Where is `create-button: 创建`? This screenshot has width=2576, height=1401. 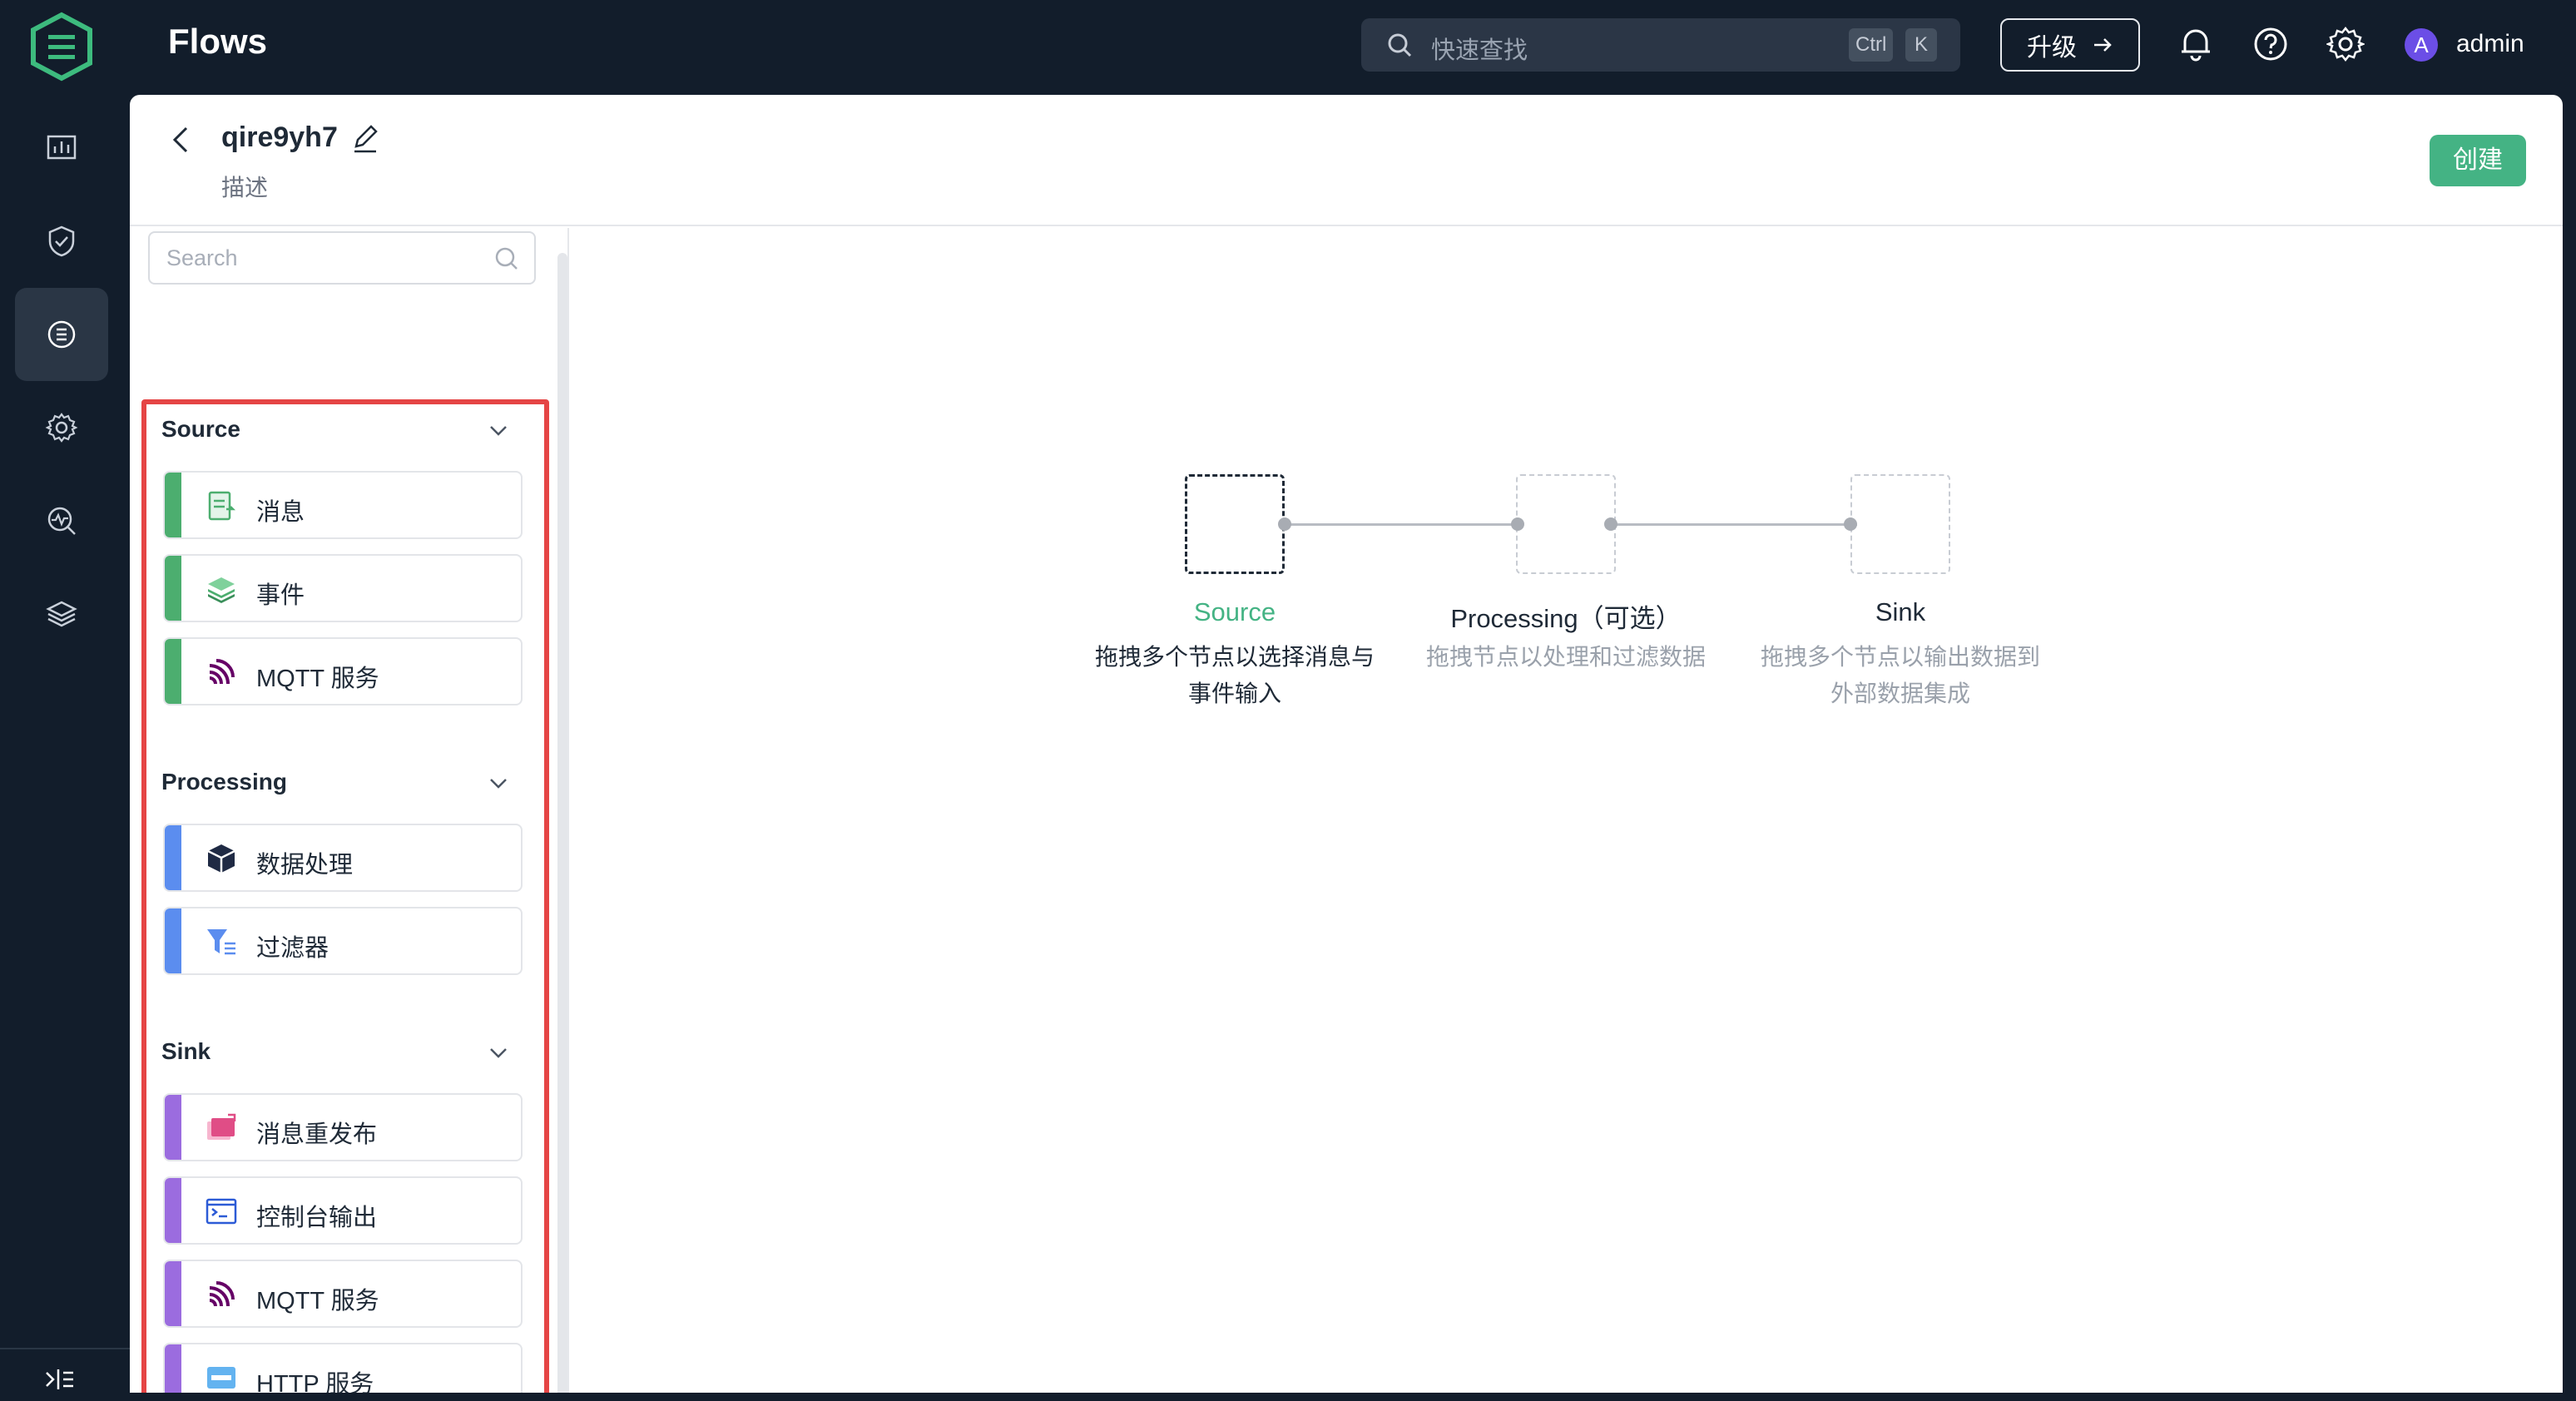
create-button: 创建 is located at coordinates (2478, 160).